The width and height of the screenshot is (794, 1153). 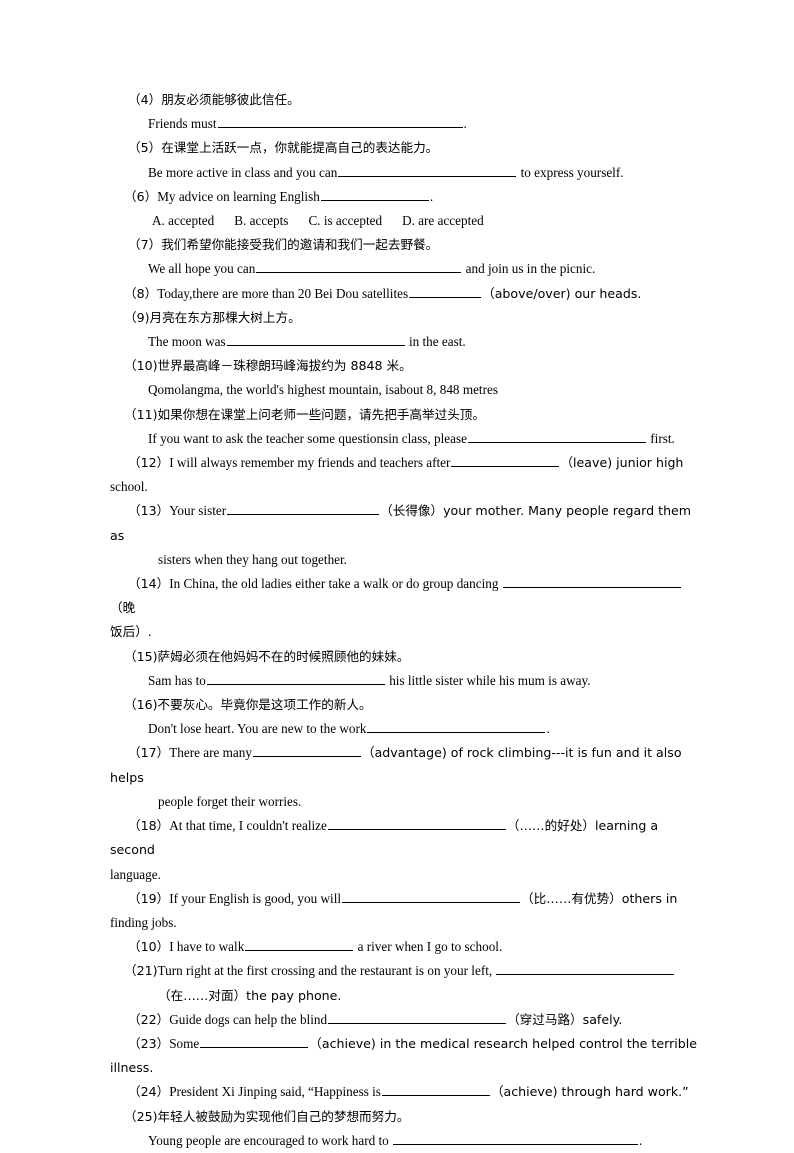 I want to click on item-17-wrap-text: people forget their worries., so click(x=230, y=801).